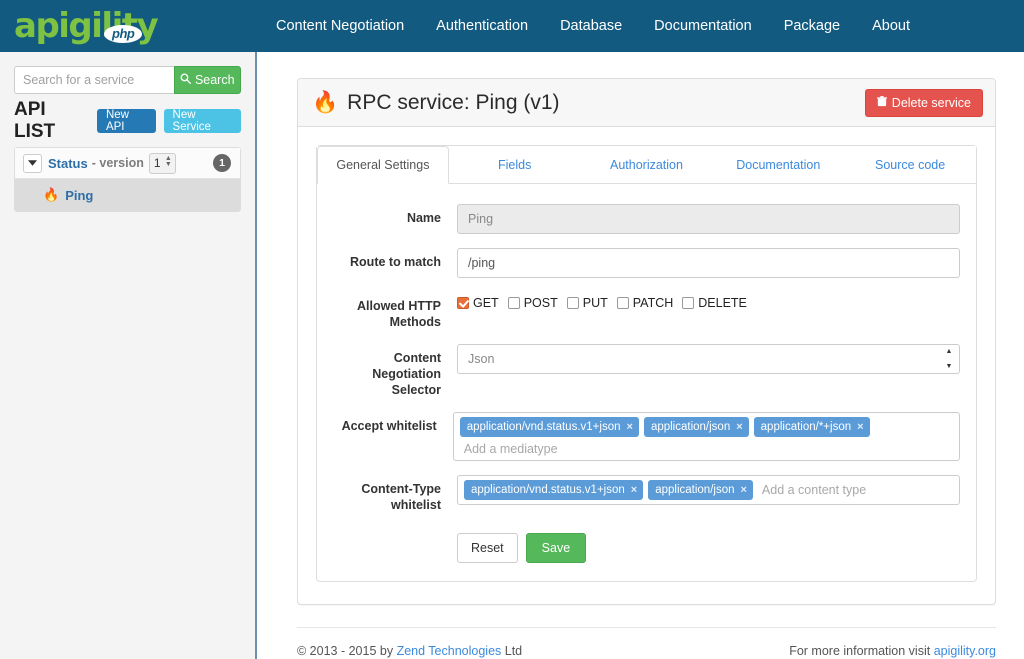 The height and width of the screenshot is (659, 1024). What do you see at coordinates (202, 121) in the screenshot?
I see `new-service-button: New Service` at bounding box center [202, 121].